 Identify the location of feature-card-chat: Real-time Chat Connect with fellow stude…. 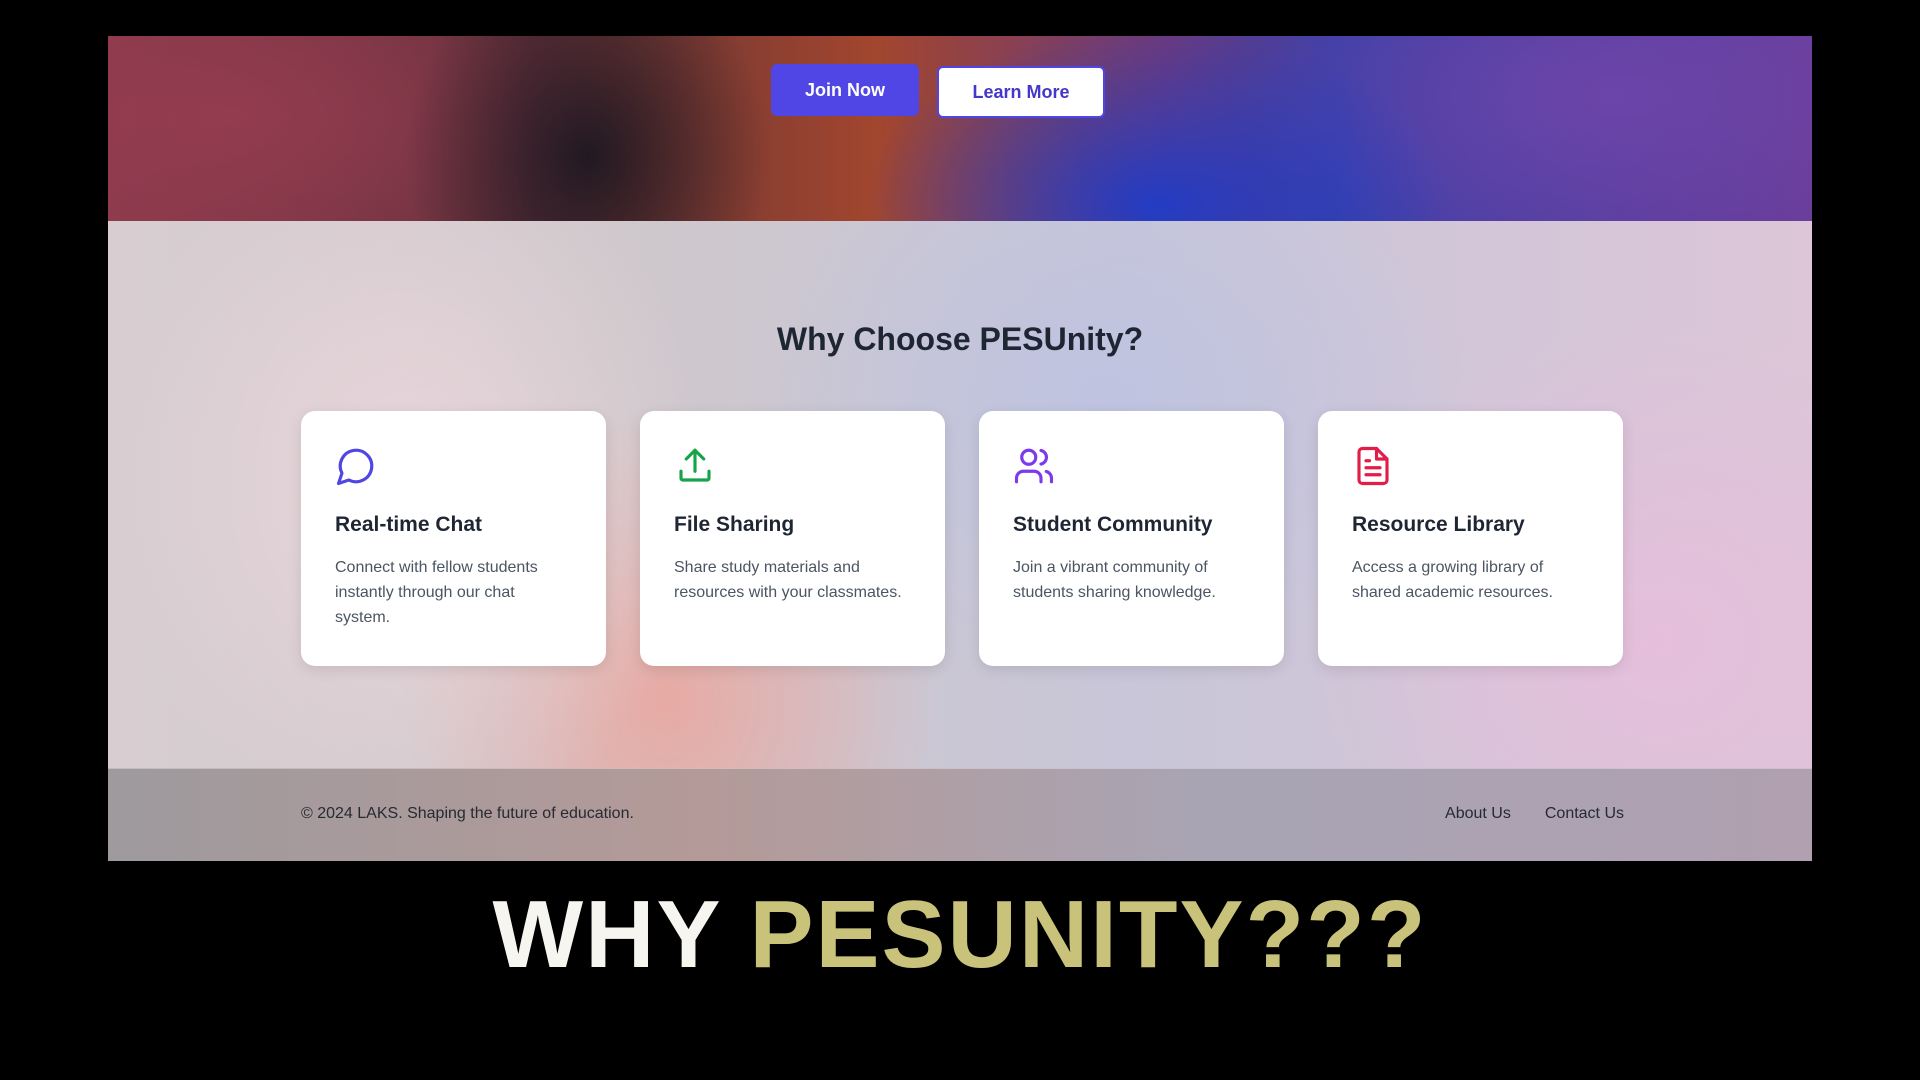
(453, 538).